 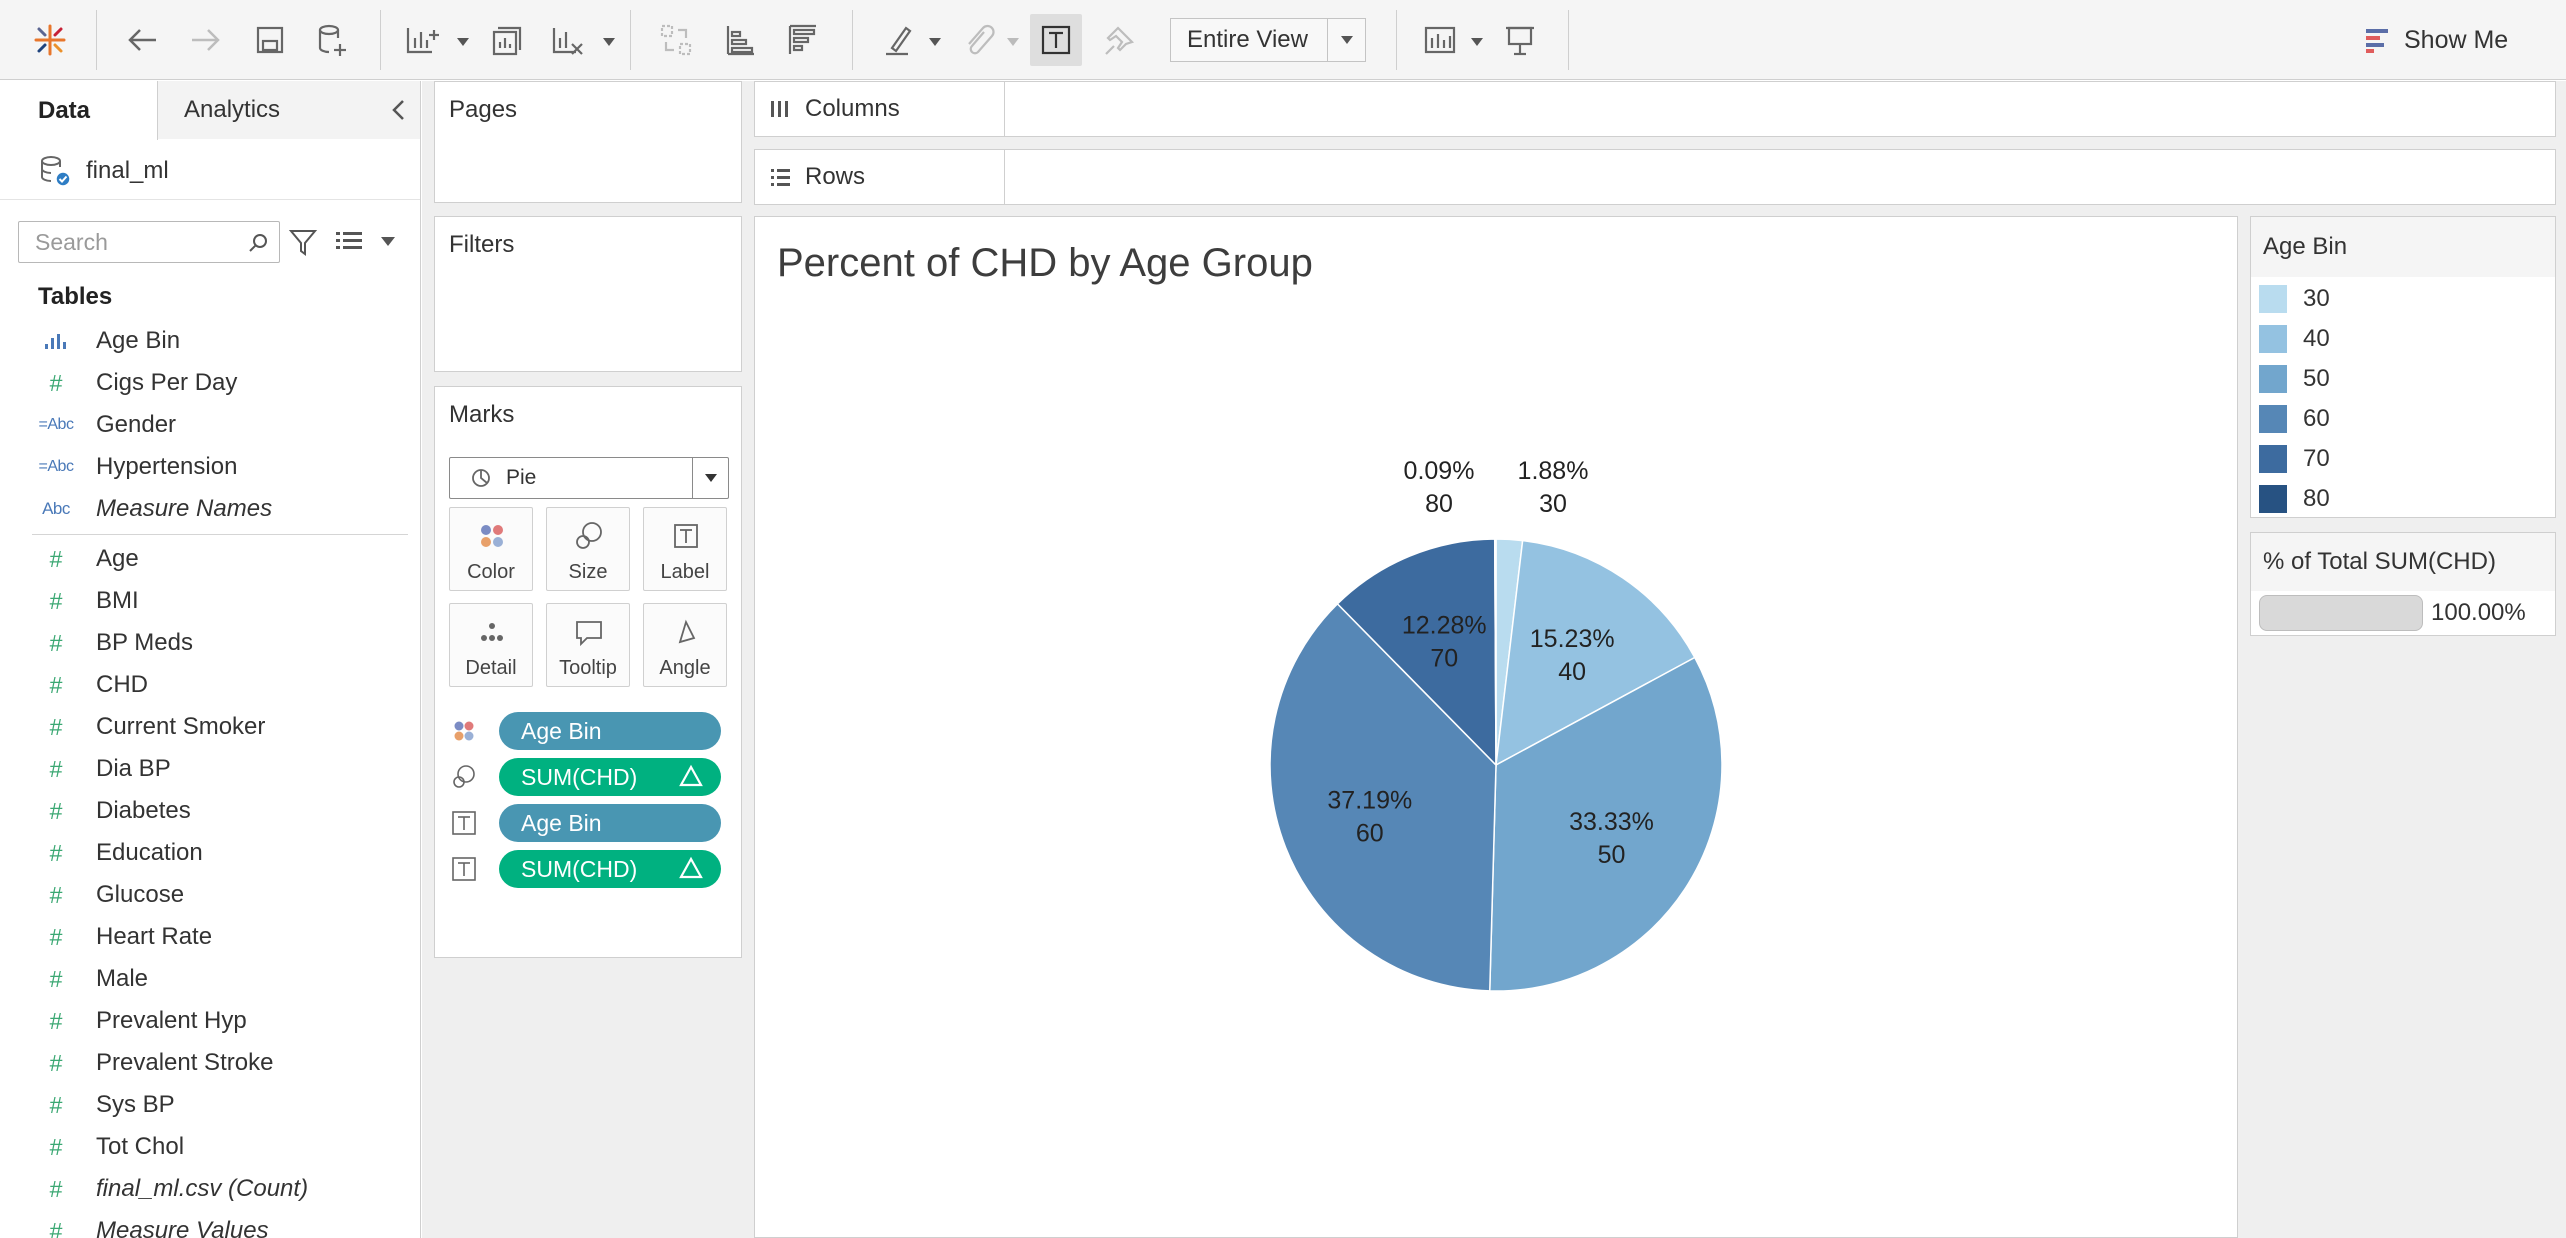 I want to click on view-options-dropdown-icon, so click(x=388, y=241).